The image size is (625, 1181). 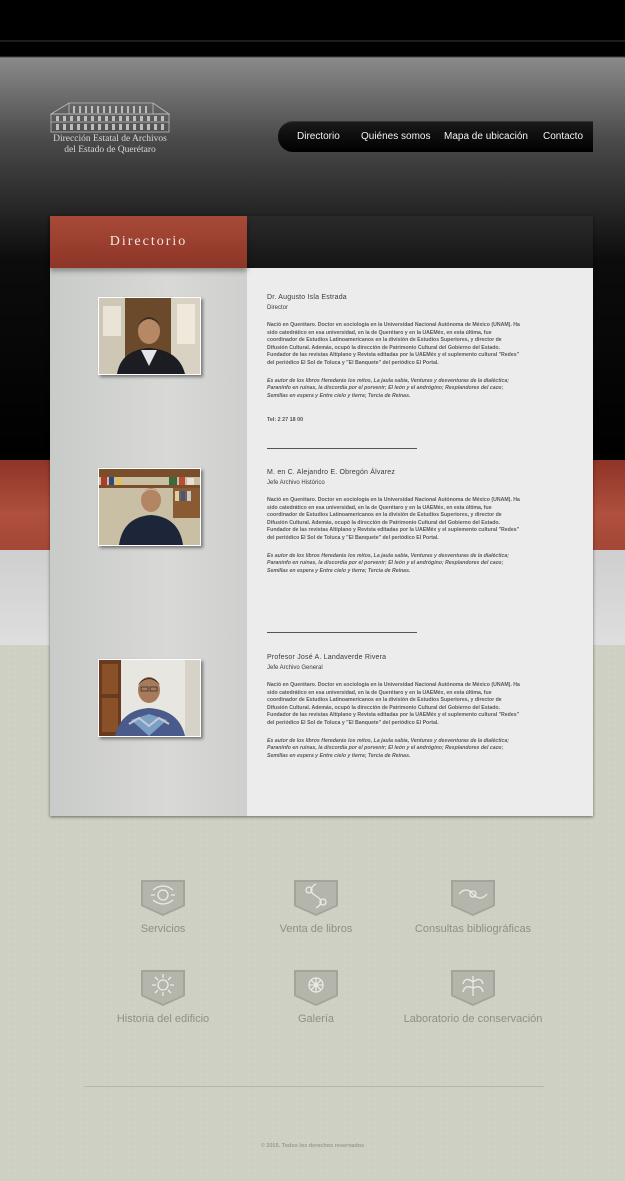 What do you see at coordinates (314, 1086) in the screenshot?
I see `footer-divider` at bounding box center [314, 1086].